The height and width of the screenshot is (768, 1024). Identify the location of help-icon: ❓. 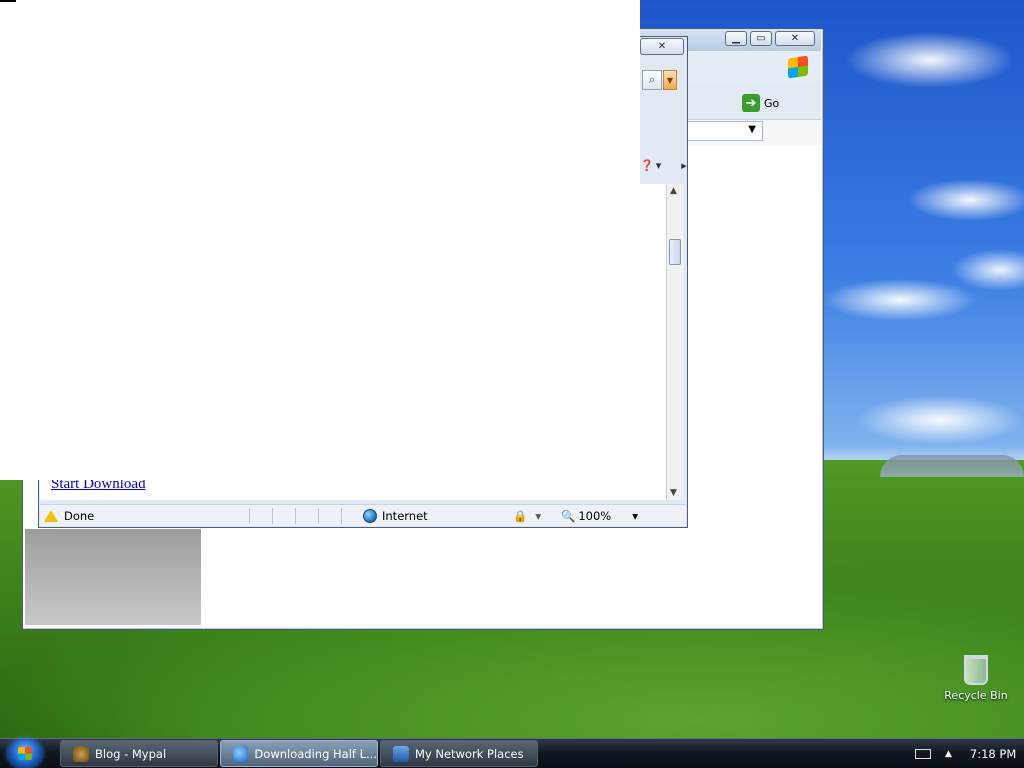
(647, 165).